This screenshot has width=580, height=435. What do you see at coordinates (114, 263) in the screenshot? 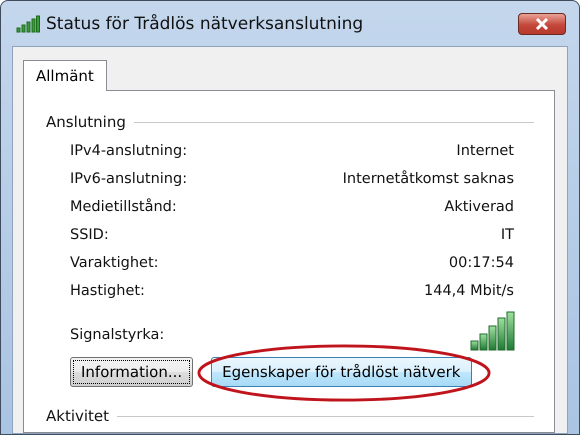
I see `field-label: Varaktighet:` at bounding box center [114, 263].